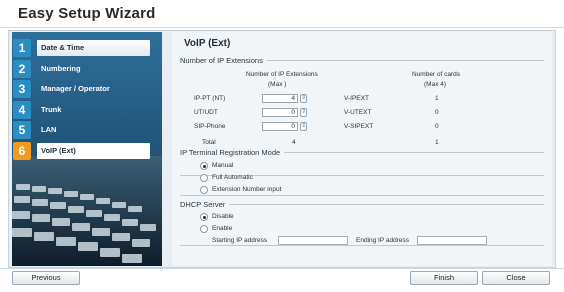  Describe the element at coordinates (207, 43) in the screenshot. I see `page-title: VoIP (Ext)` at that location.